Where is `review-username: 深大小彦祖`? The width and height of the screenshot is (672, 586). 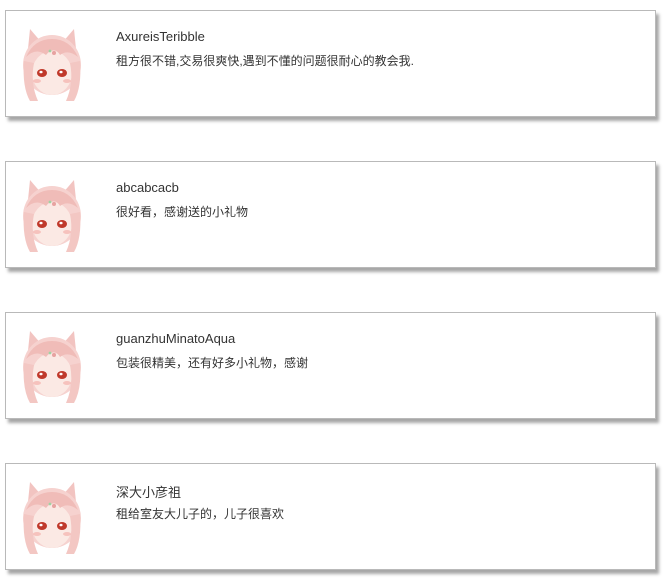 review-username: 深大小彦祖 is located at coordinates (149, 492).